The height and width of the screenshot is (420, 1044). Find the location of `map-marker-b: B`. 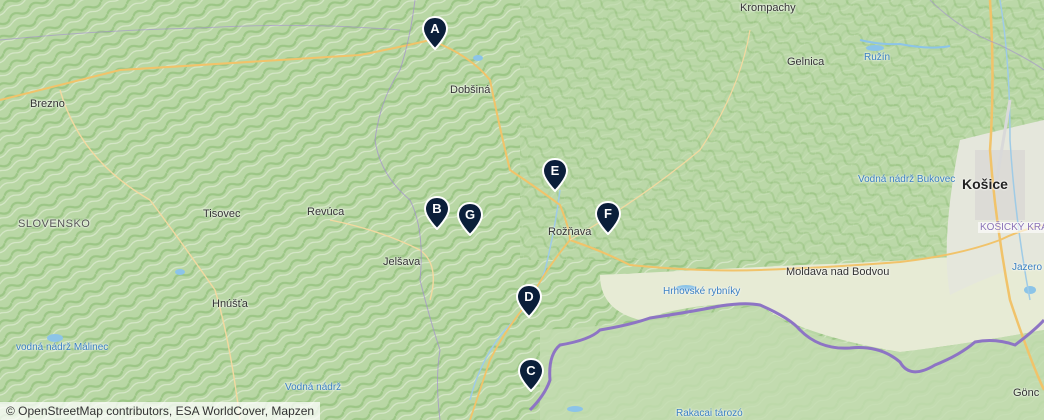

map-marker-b: B is located at coordinates (437, 213).